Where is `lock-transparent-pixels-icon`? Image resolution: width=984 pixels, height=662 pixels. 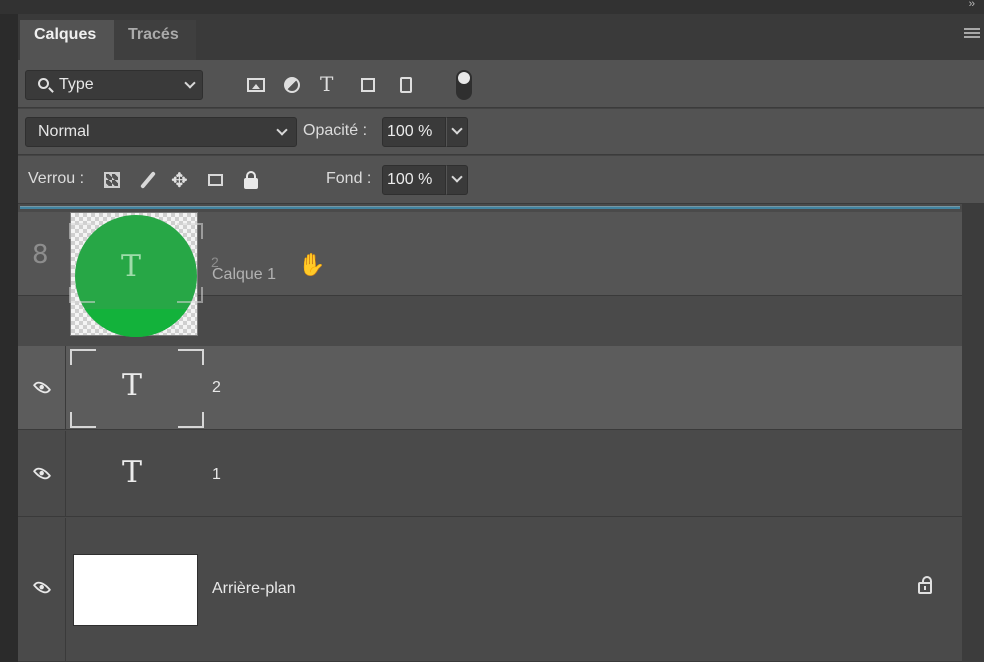
lock-transparent-pixels-icon is located at coordinates (112, 180).